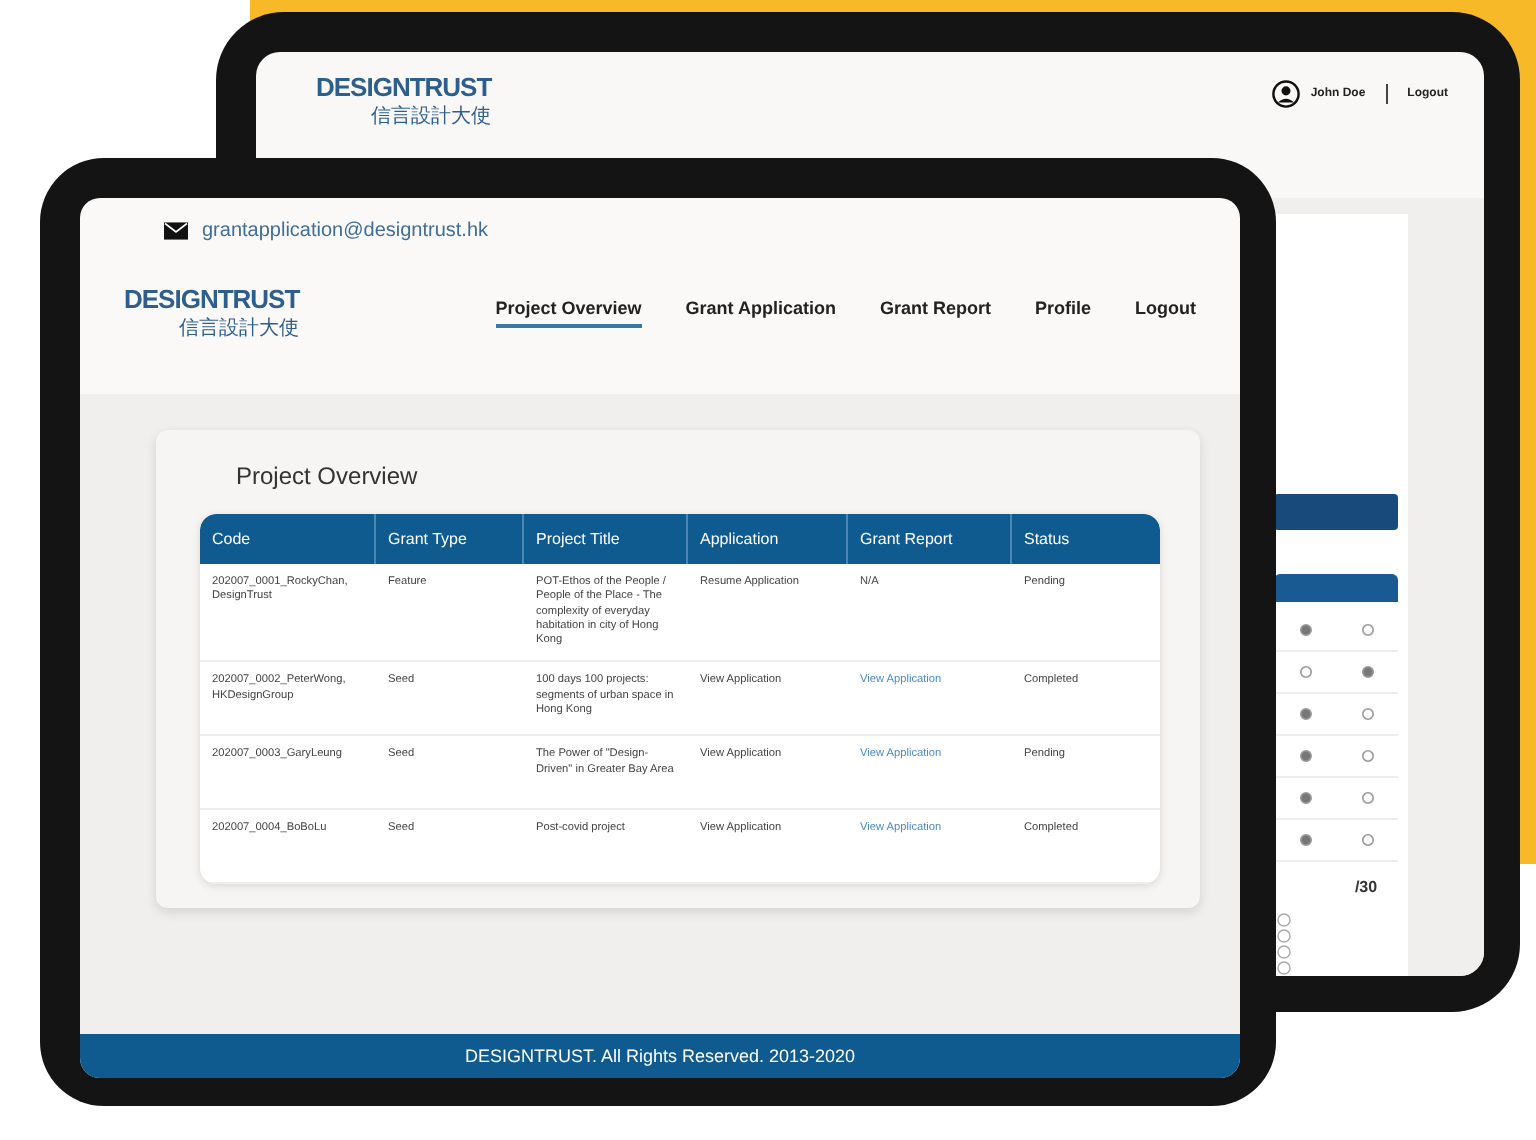 This screenshot has height=1140, width=1536. I want to click on nav-tab: Project Overview, so click(568, 312).